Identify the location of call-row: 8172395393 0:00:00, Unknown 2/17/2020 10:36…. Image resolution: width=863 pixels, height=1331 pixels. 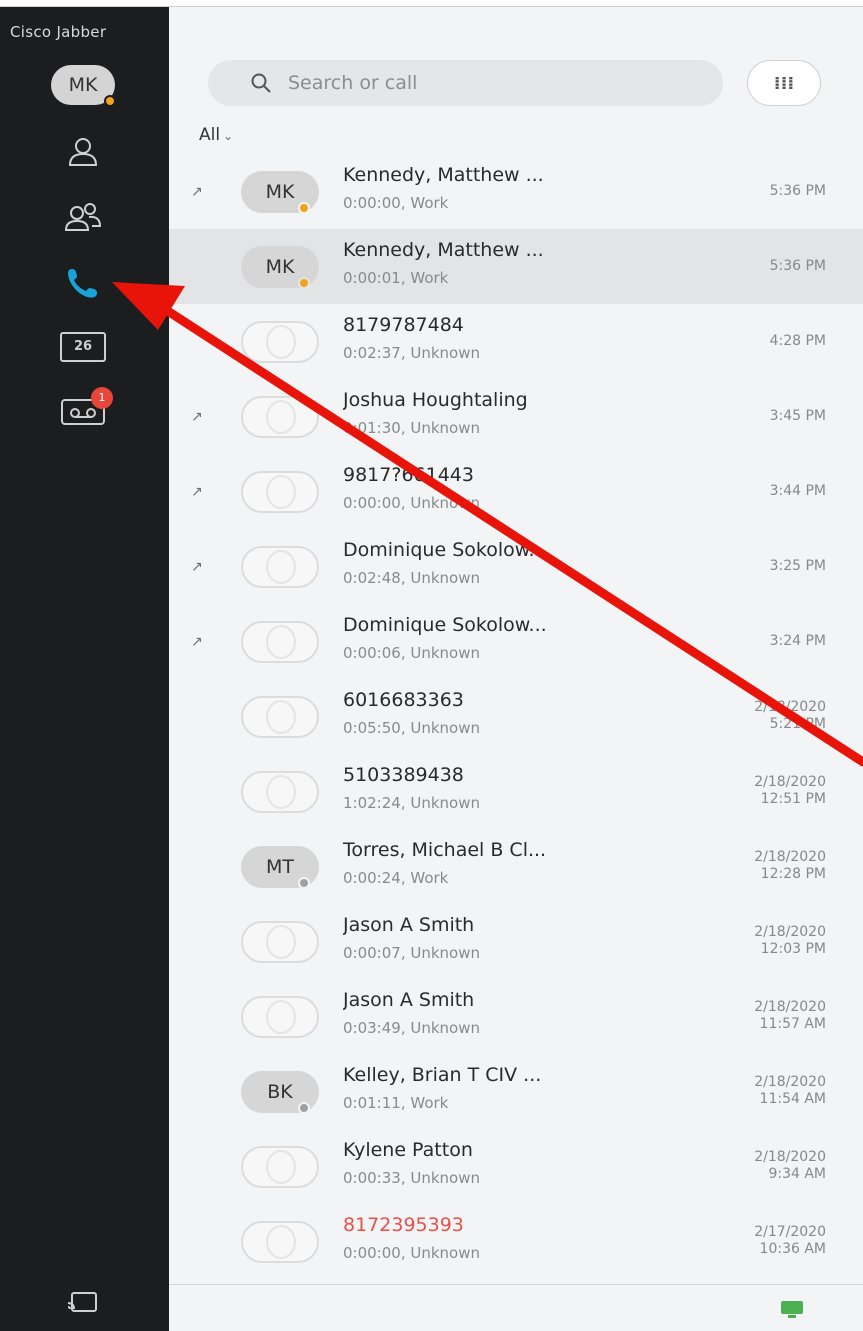
(516, 1241).